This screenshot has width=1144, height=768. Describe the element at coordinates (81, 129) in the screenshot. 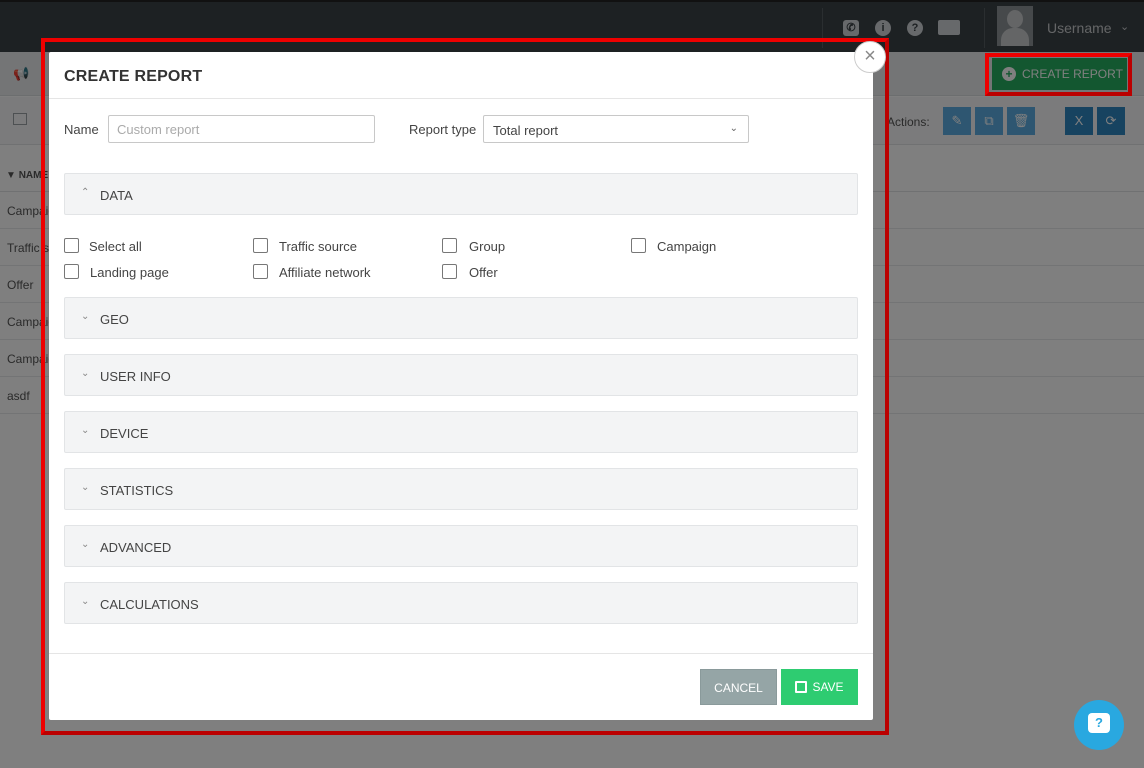

I see `name-label: Name` at that location.